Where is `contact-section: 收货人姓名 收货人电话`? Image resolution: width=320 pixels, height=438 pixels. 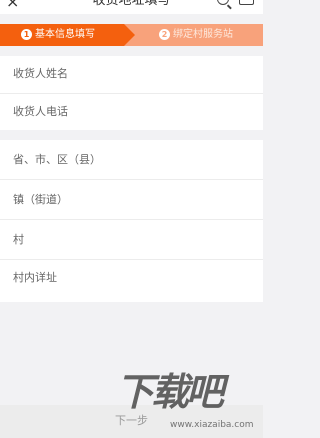 contact-section: 收货人姓名 收货人电话 is located at coordinates (131, 93).